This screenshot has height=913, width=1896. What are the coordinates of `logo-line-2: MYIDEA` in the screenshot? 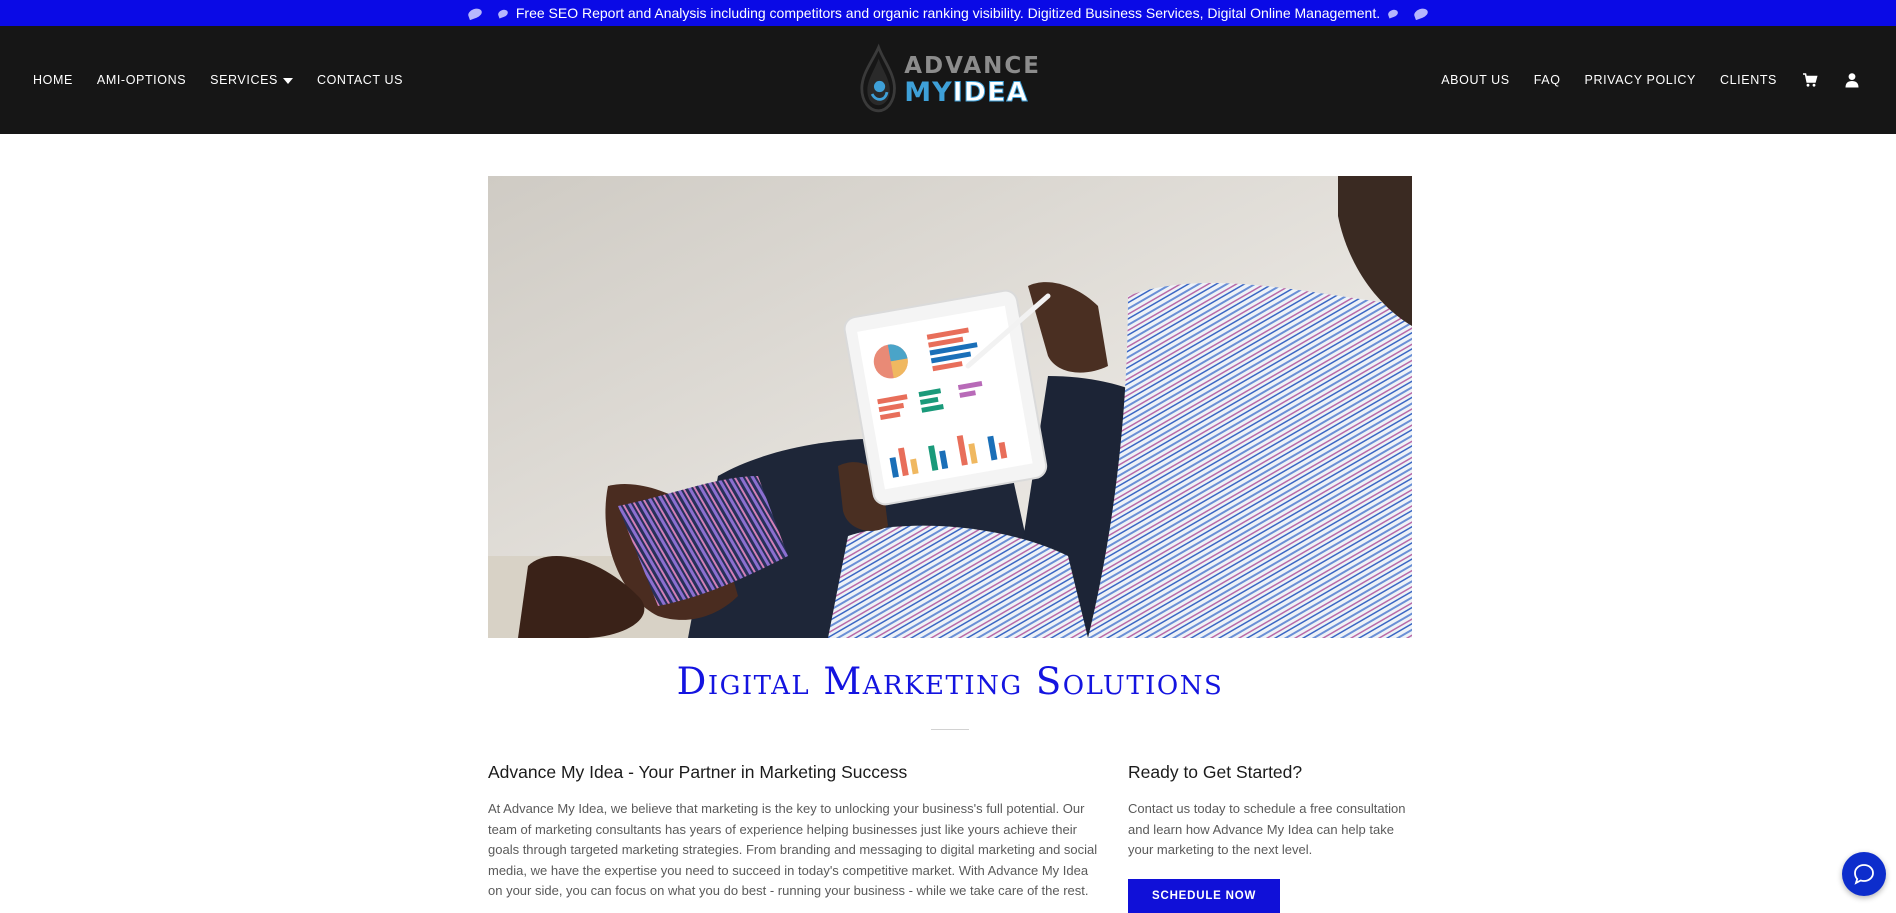 It's located at (972, 92).